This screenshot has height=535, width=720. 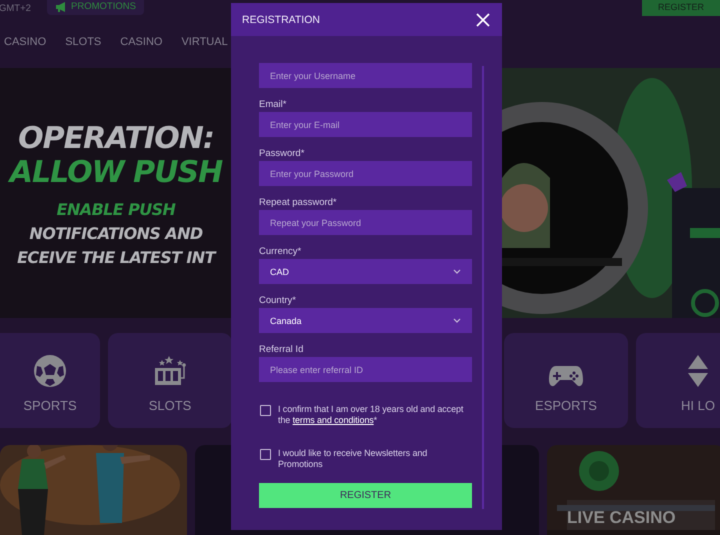 I want to click on nav-link: SLOTS, so click(x=83, y=42).